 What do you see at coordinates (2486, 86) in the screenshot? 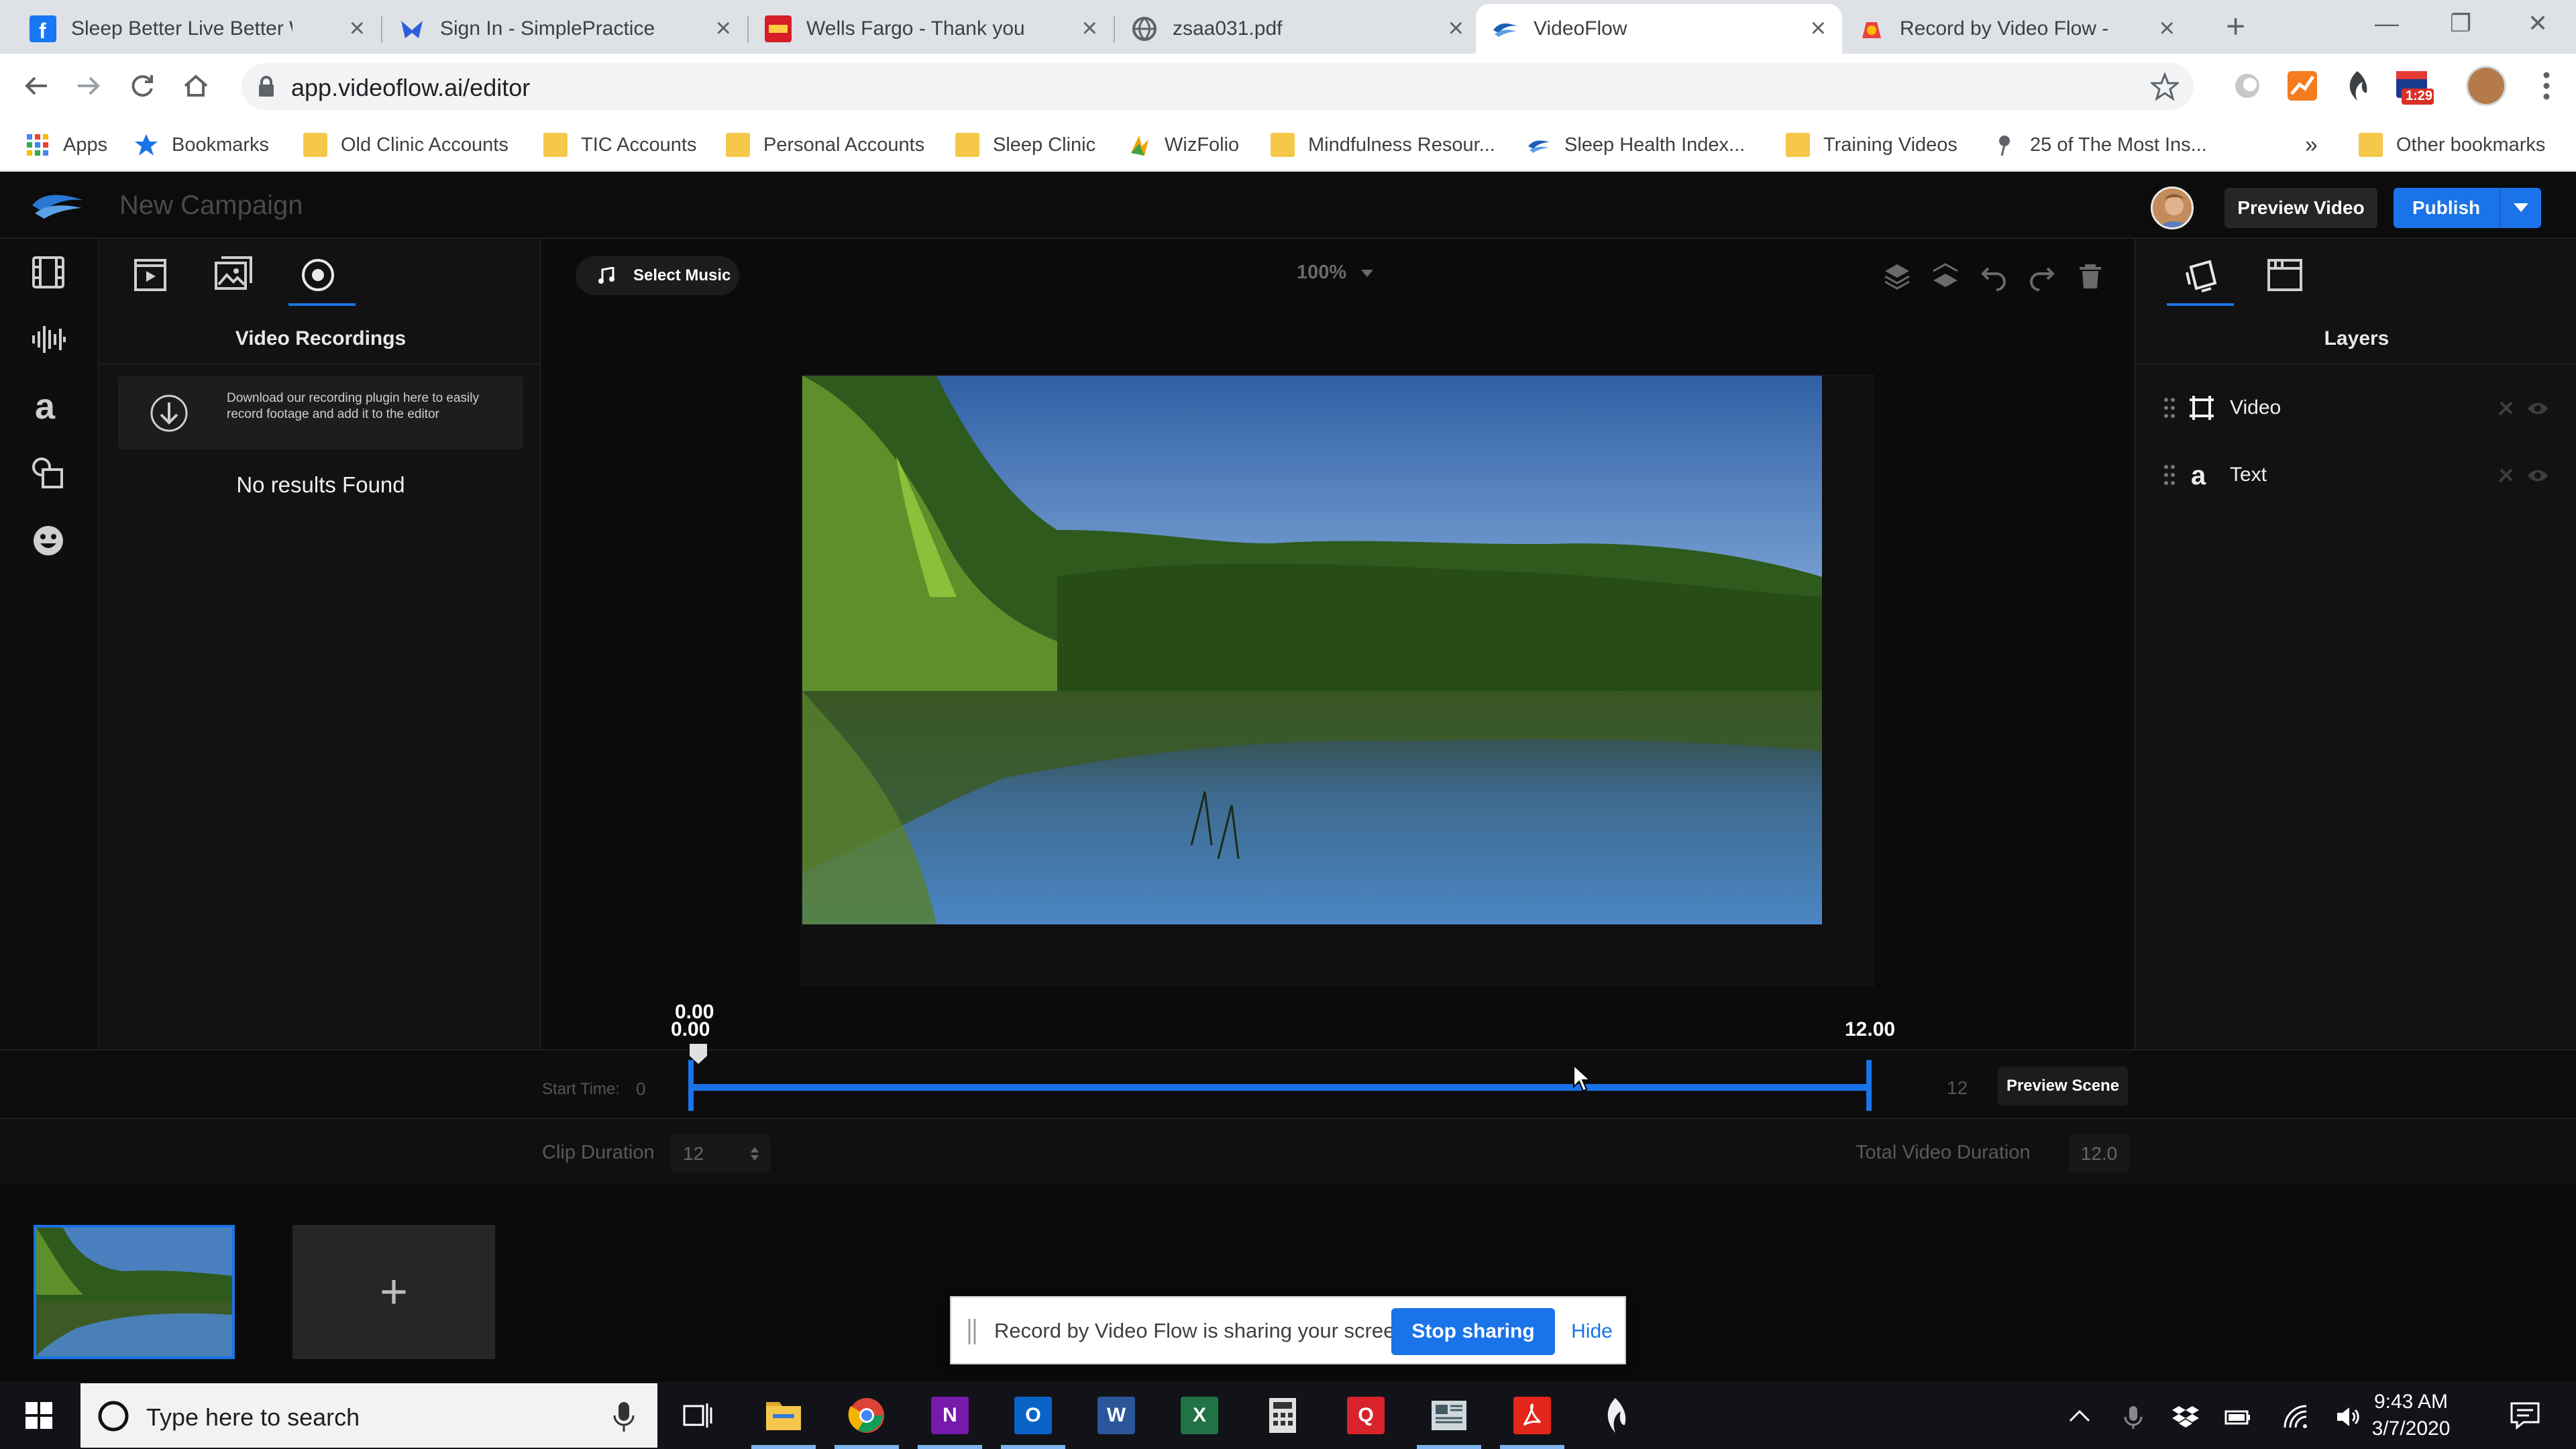
I see `profile-avatar` at bounding box center [2486, 86].